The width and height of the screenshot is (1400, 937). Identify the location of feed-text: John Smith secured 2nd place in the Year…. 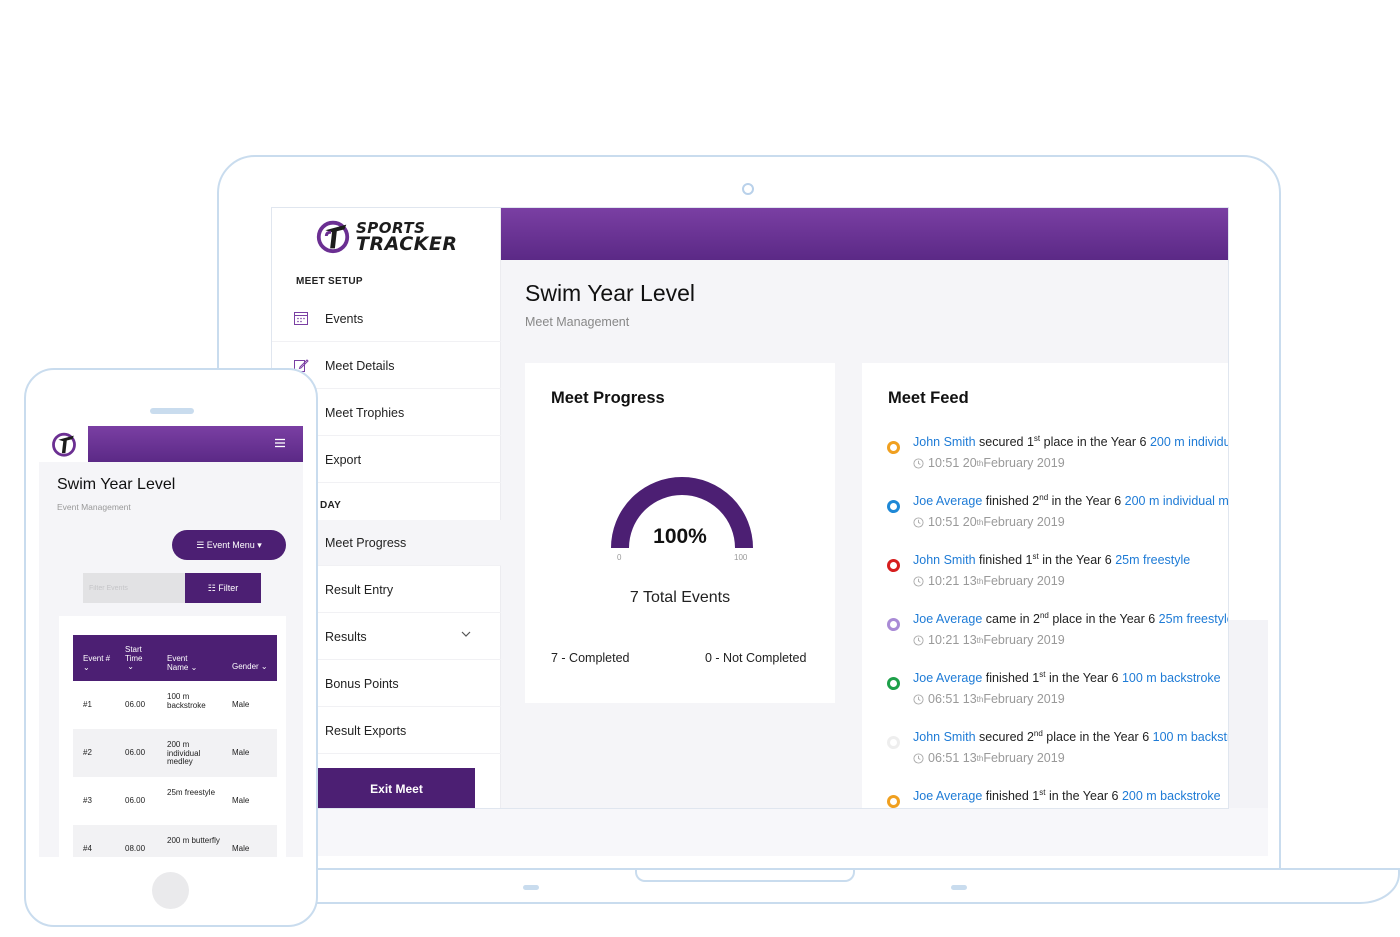
(1070, 736).